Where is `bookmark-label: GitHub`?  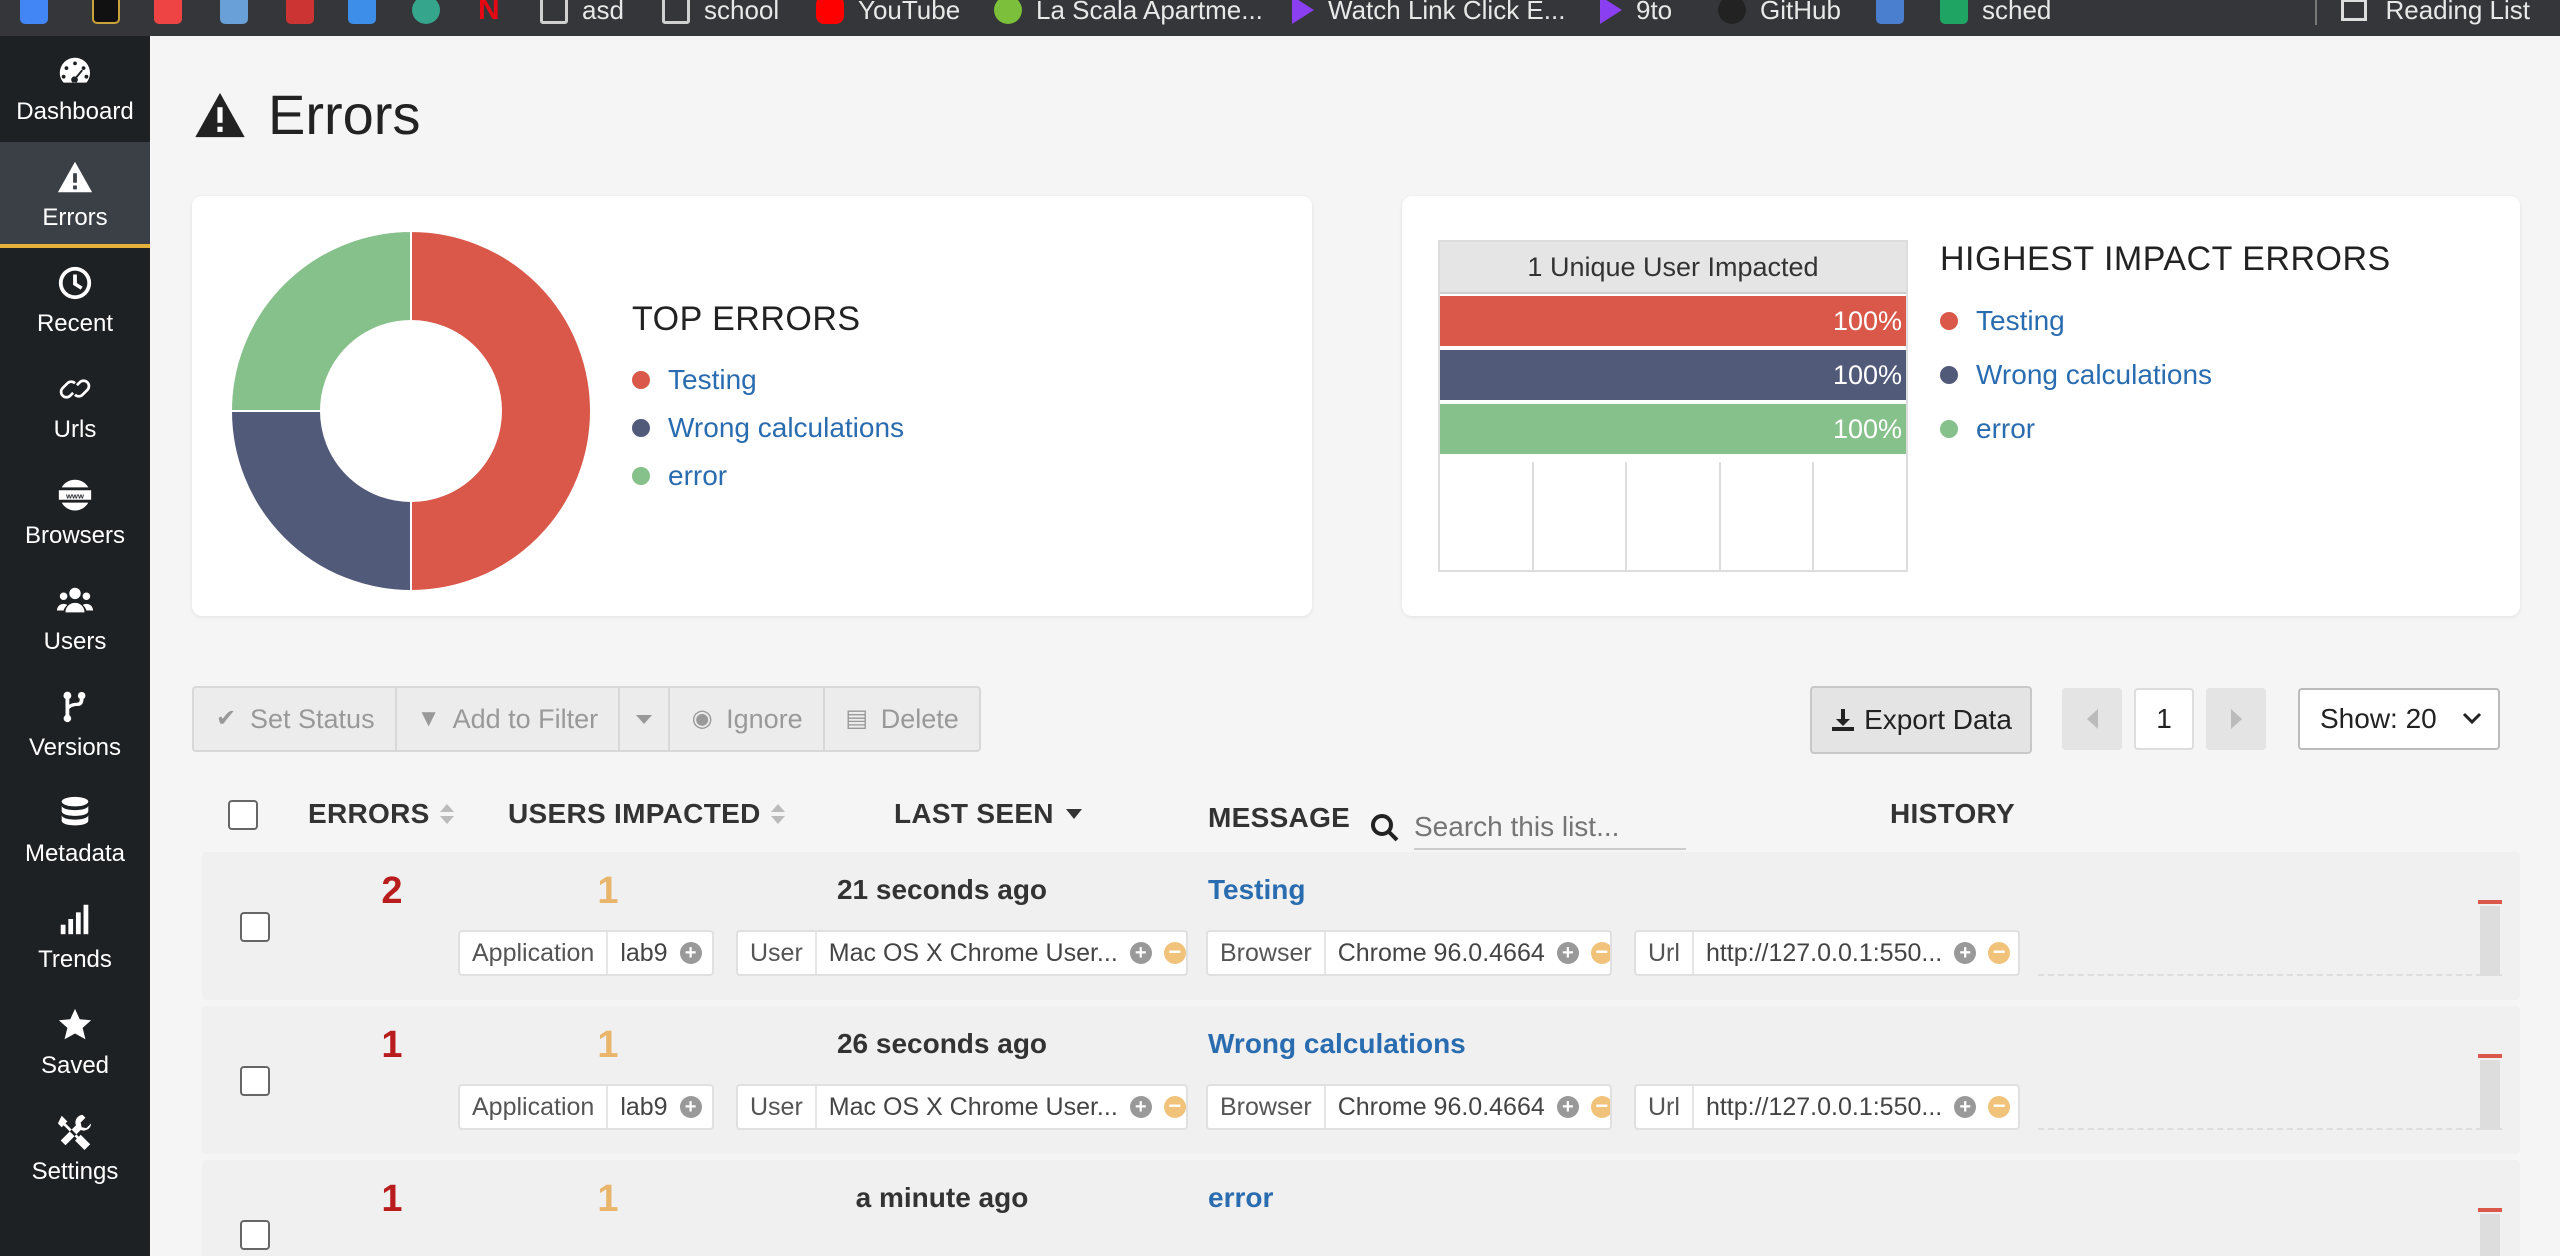
bookmark-label: GitHub is located at coordinates (1800, 12).